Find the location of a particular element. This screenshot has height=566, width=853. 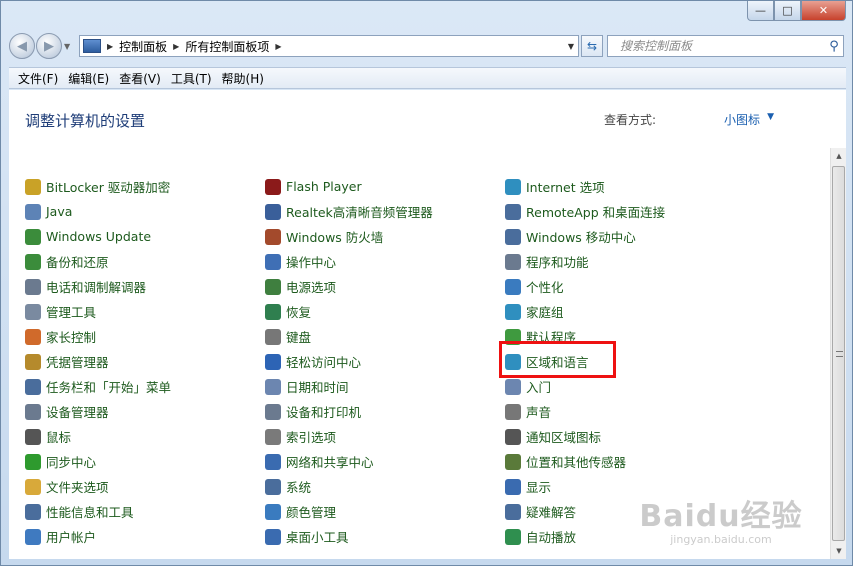

mobility-icon is located at coordinates (513, 236).